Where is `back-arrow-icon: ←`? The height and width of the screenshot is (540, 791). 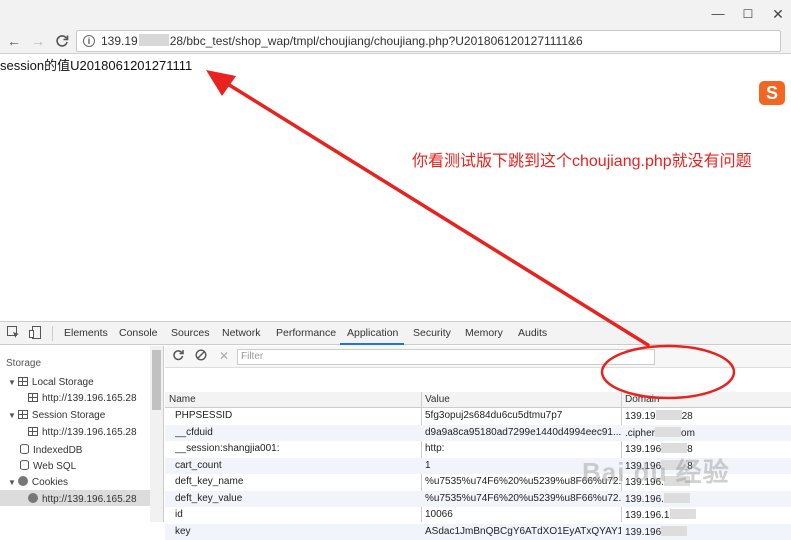
back-arrow-icon: ← is located at coordinates (14, 41).